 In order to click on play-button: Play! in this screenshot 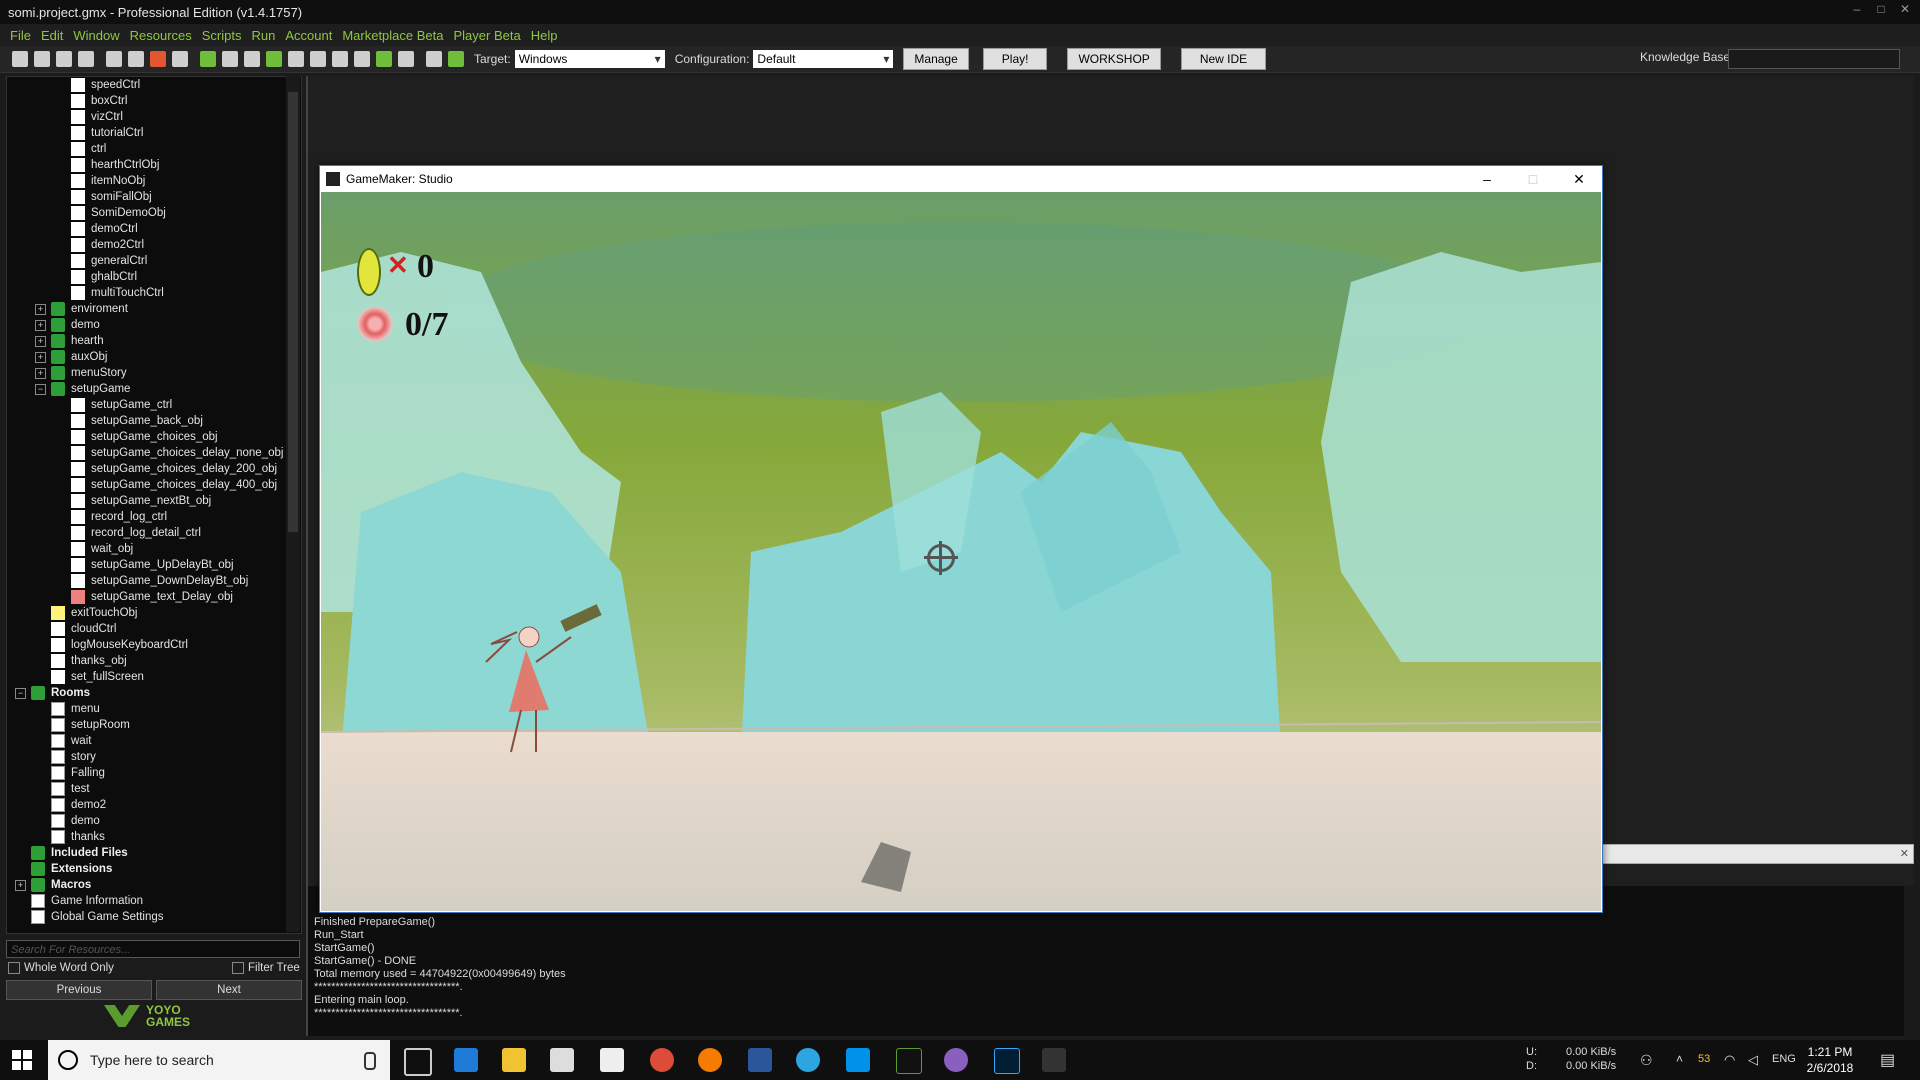, I will do `click(1015, 59)`.